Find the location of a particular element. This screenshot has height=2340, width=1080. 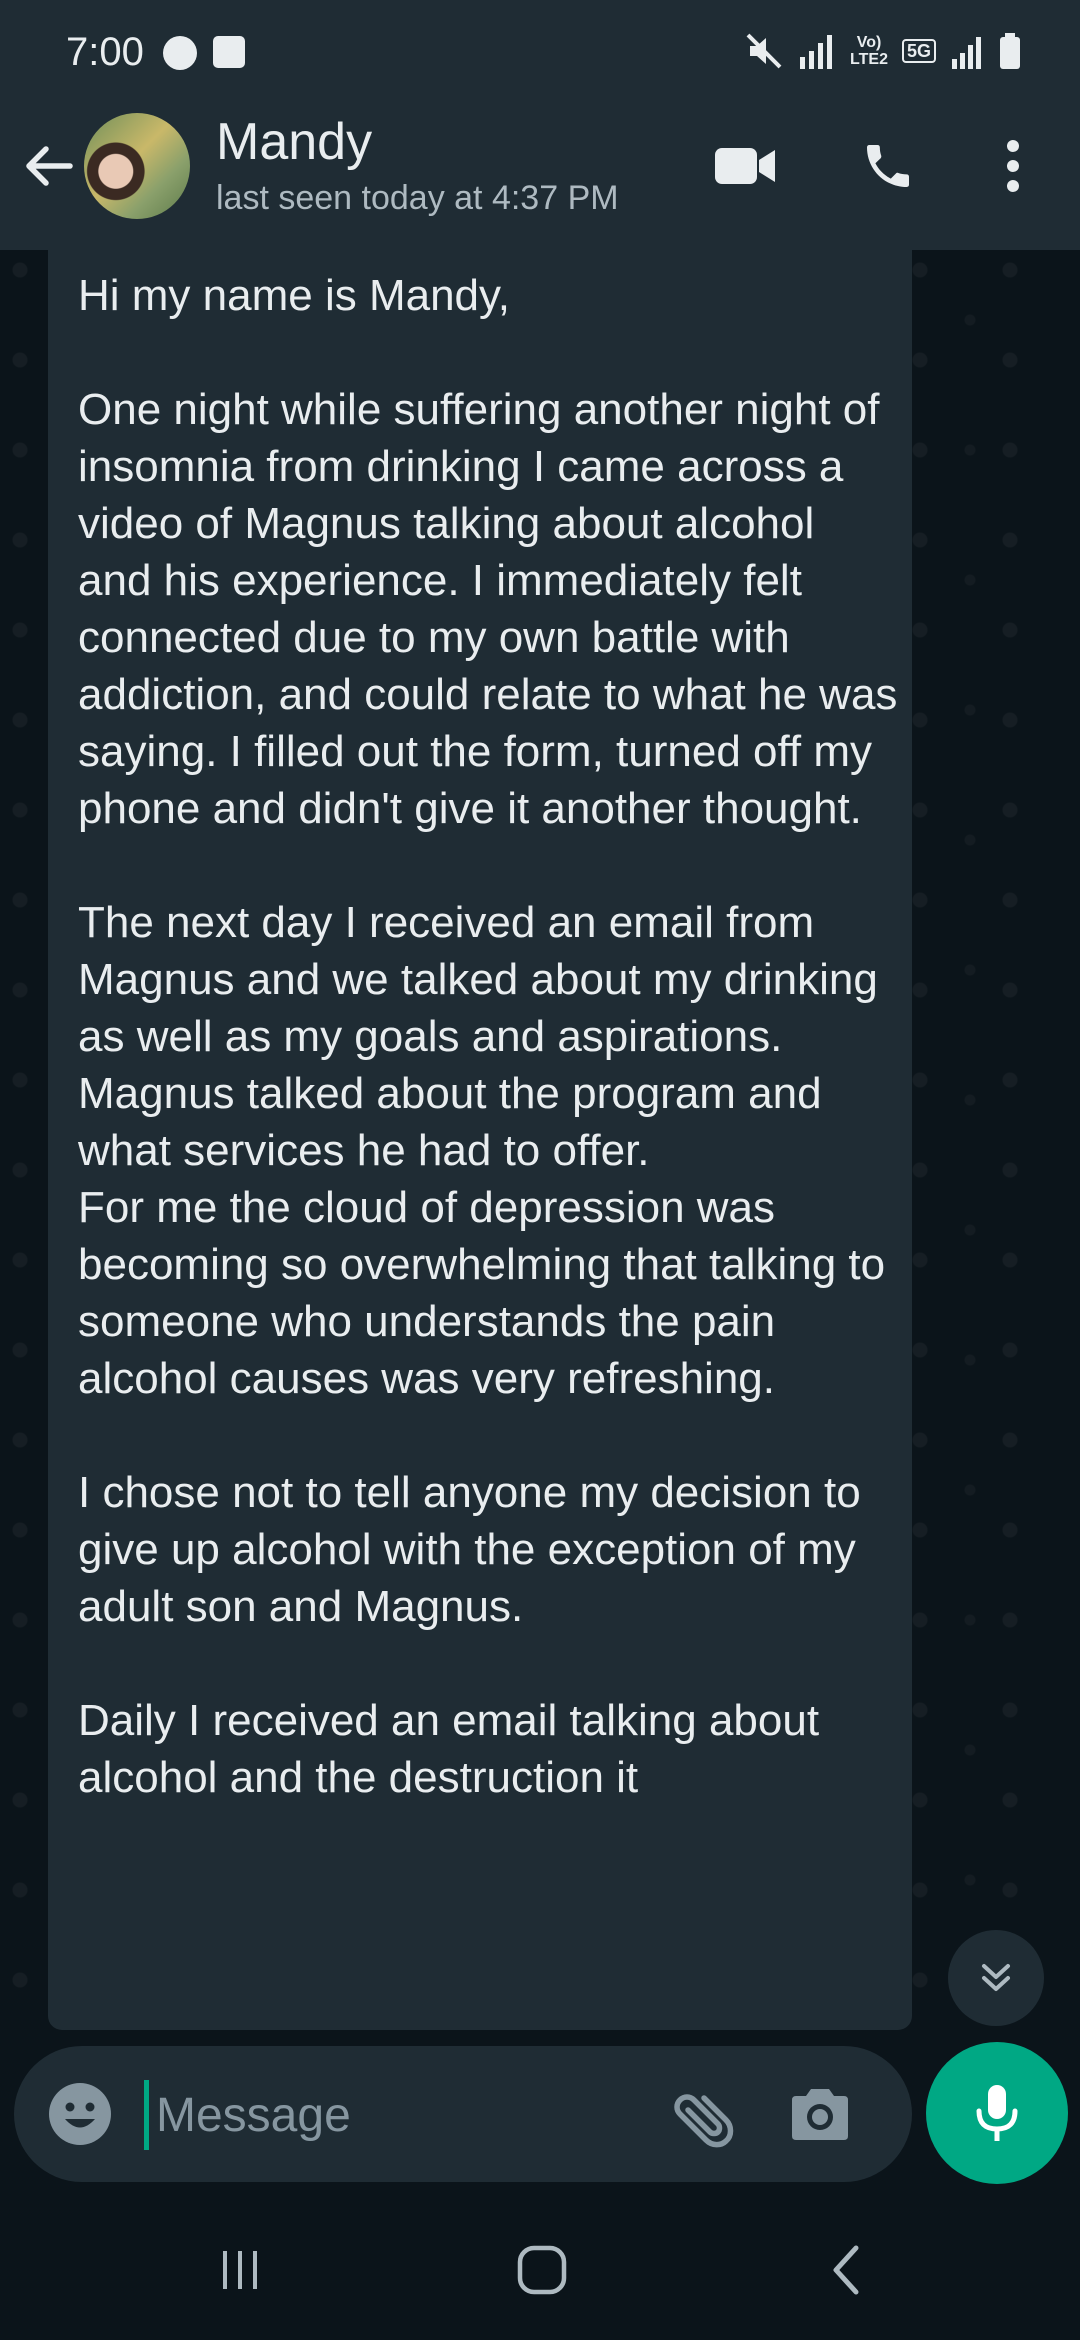

status-icons: Vo) LTE2 5G is located at coordinates (883, 51).